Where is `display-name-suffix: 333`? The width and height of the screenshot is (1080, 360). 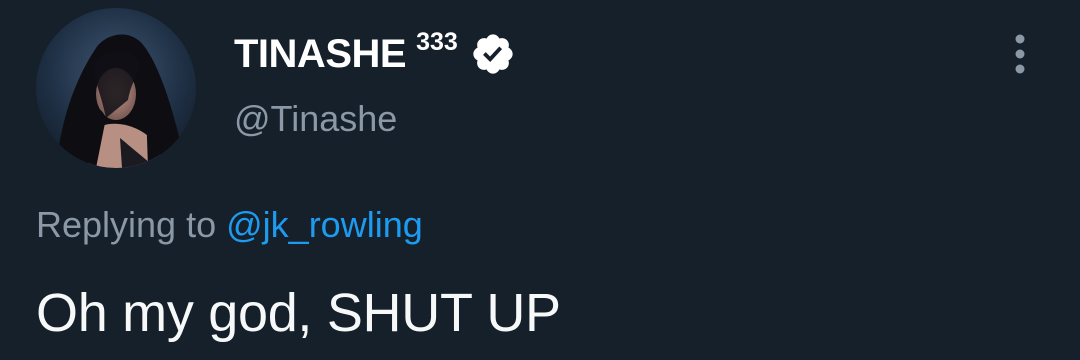
display-name-suffix: 333 is located at coordinates (437, 41).